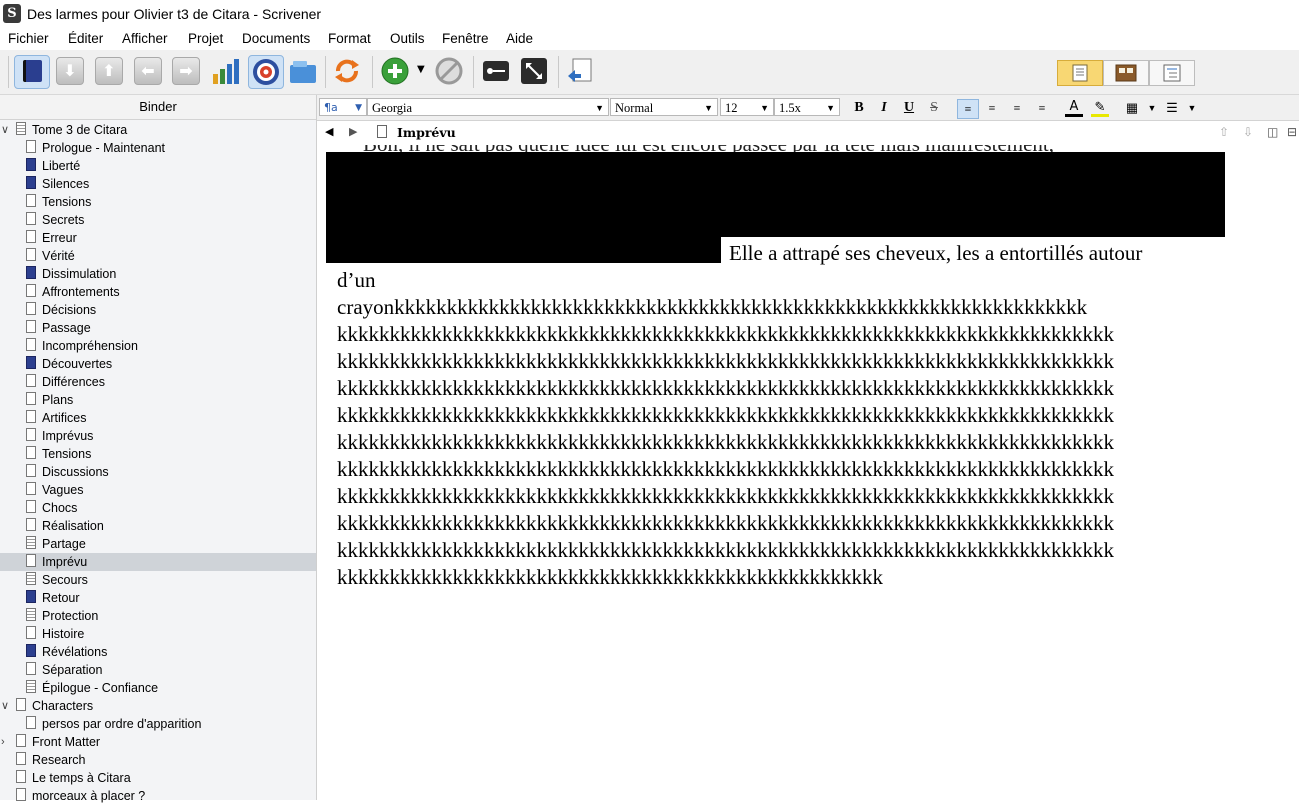 The height and width of the screenshot is (805, 1299). Describe the element at coordinates (70, 71) in the screenshot. I see `move-down-button: ⬇` at that location.